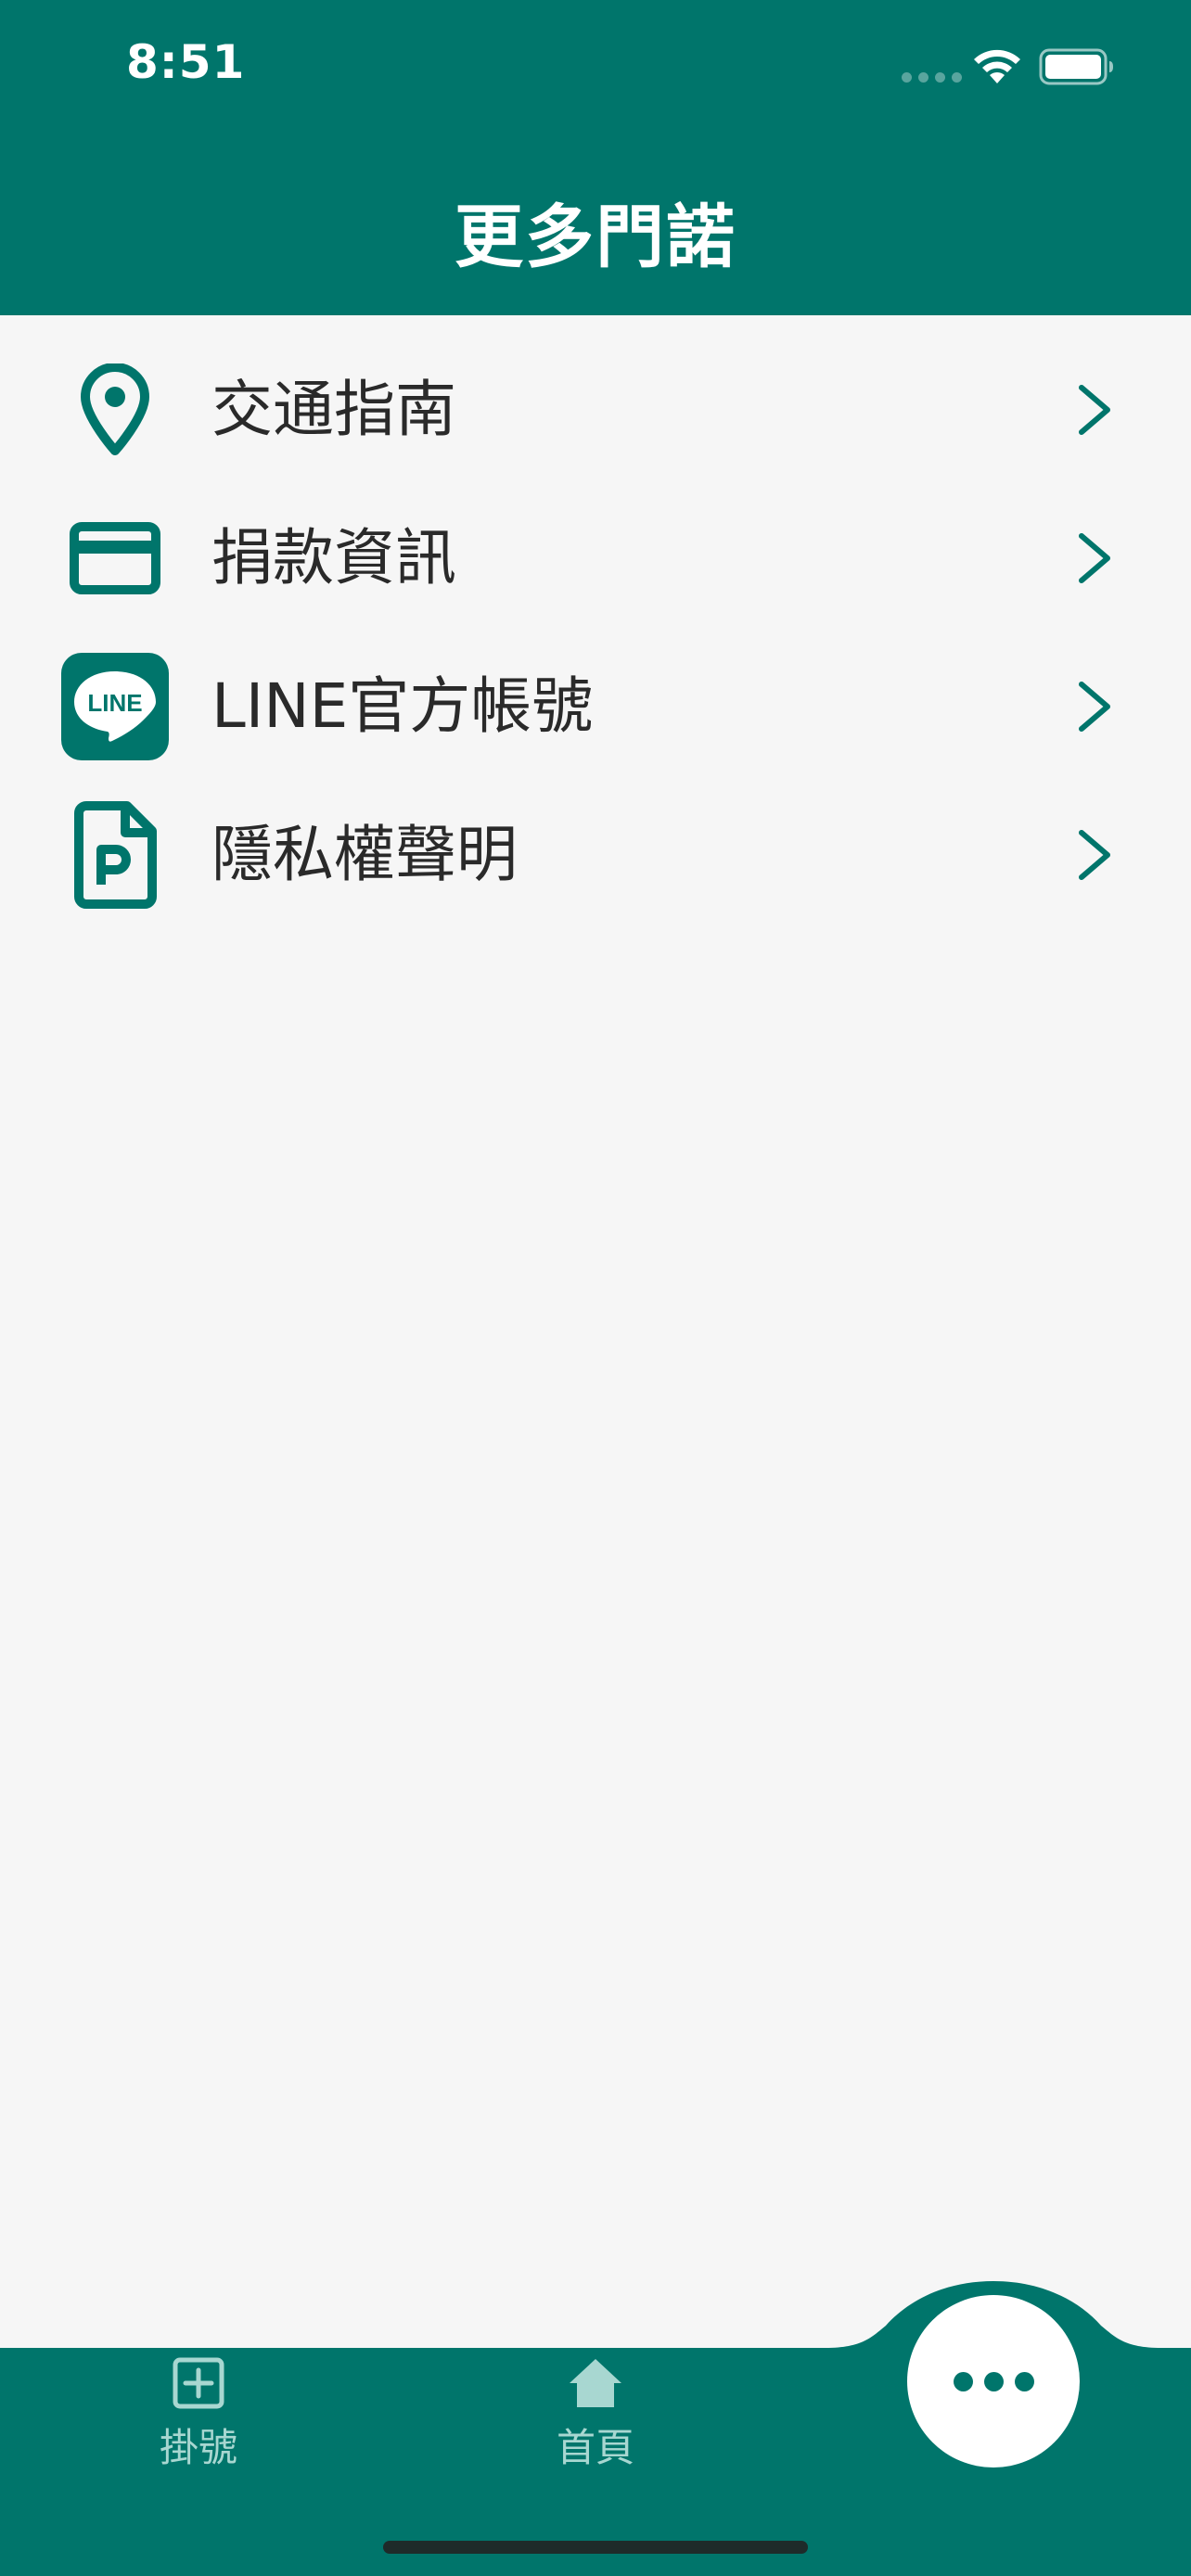 Image resolution: width=1191 pixels, height=2576 pixels. What do you see at coordinates (993, 2381) in the screenshot?
I see `more-button` at bounding box center [993, 2381].